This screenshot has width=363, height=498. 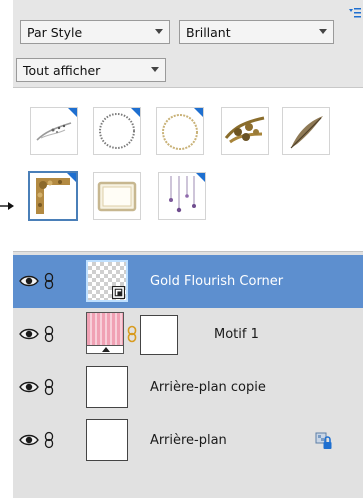 I want to click on show-all-dropdown: Tout afficher, so click(x=91, y=70).